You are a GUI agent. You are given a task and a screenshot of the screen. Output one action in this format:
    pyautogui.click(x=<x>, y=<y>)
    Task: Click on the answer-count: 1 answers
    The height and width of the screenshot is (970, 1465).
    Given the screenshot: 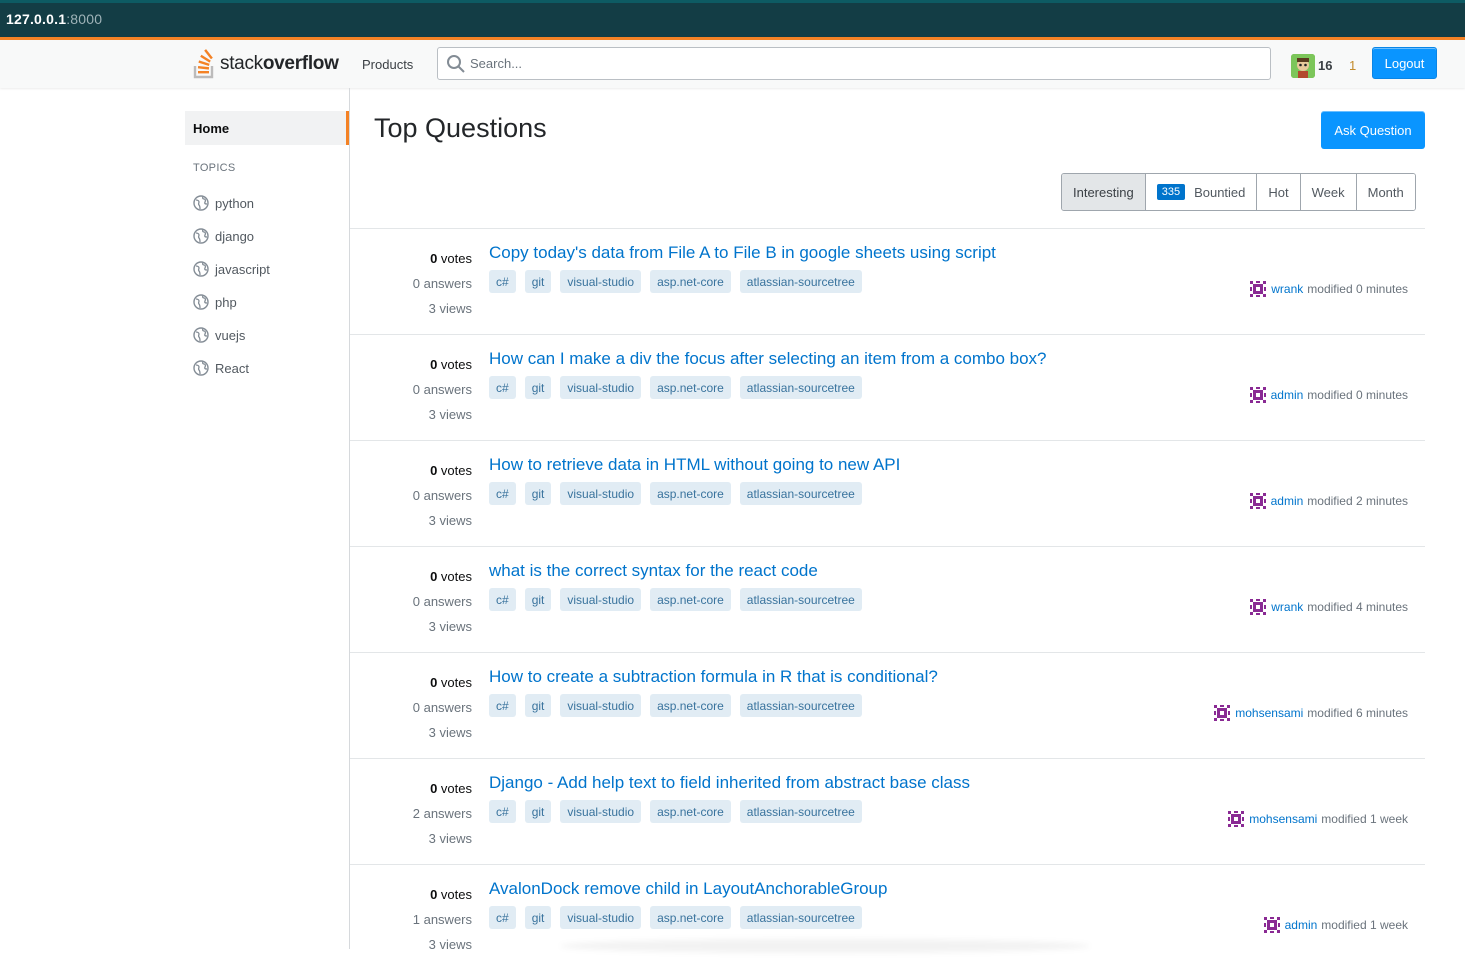 What is the action you would take?
    pyautogui.click(x=442, y=919)
    